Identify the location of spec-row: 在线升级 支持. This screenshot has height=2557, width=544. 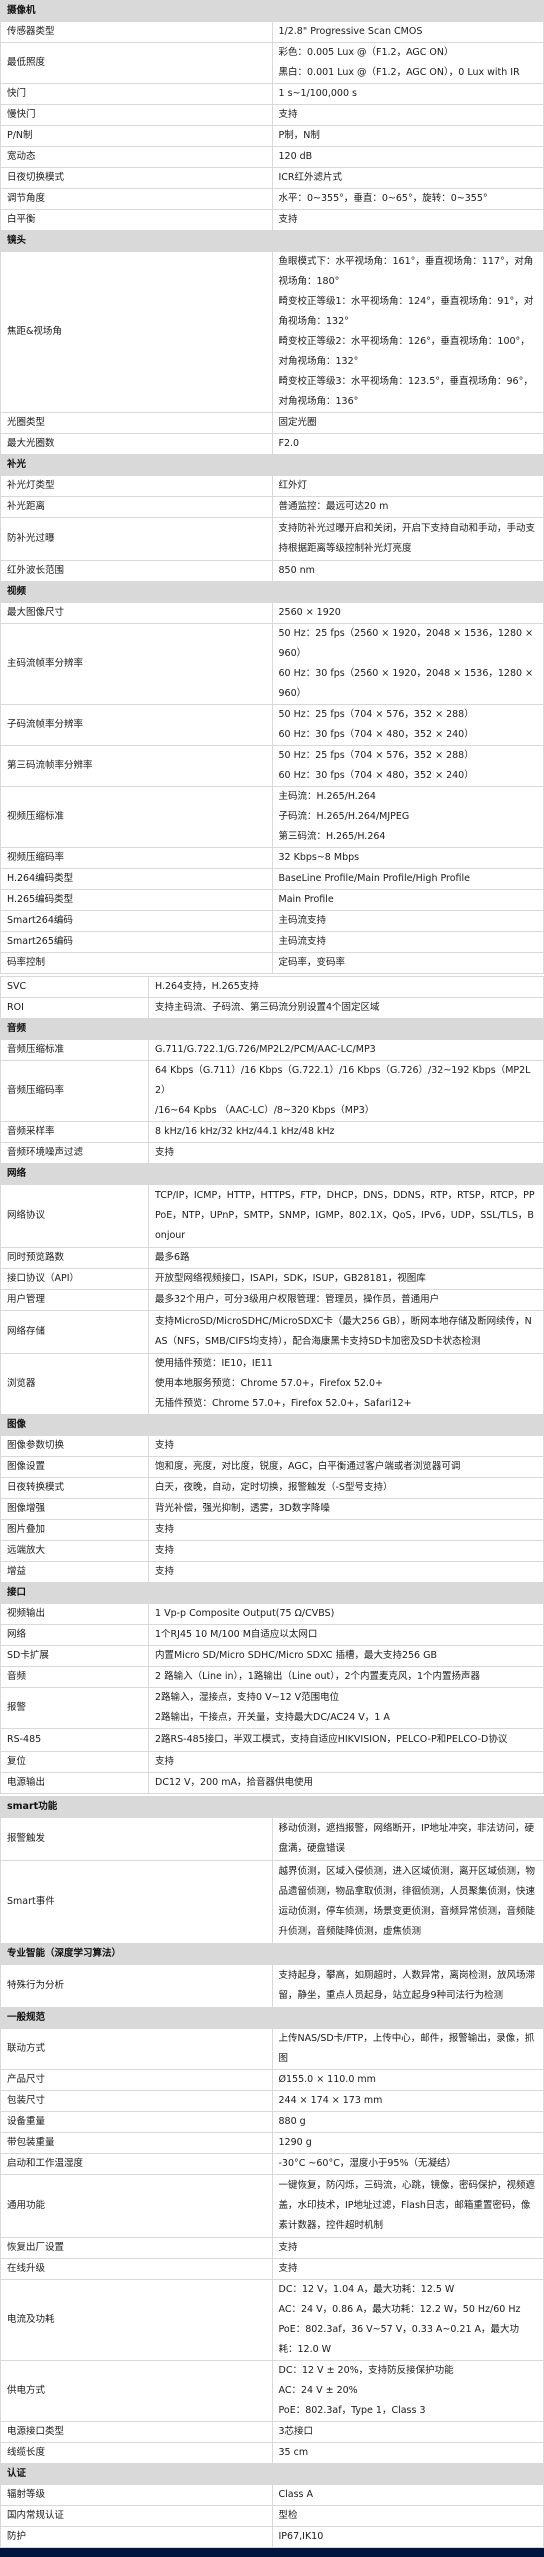
(272, 2269).